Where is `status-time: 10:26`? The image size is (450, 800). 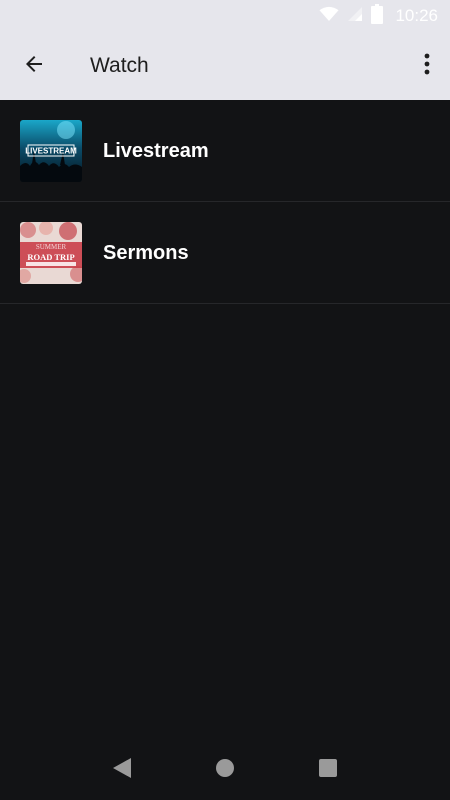 status-time: 10:26 is located at coordinates (416, 15).